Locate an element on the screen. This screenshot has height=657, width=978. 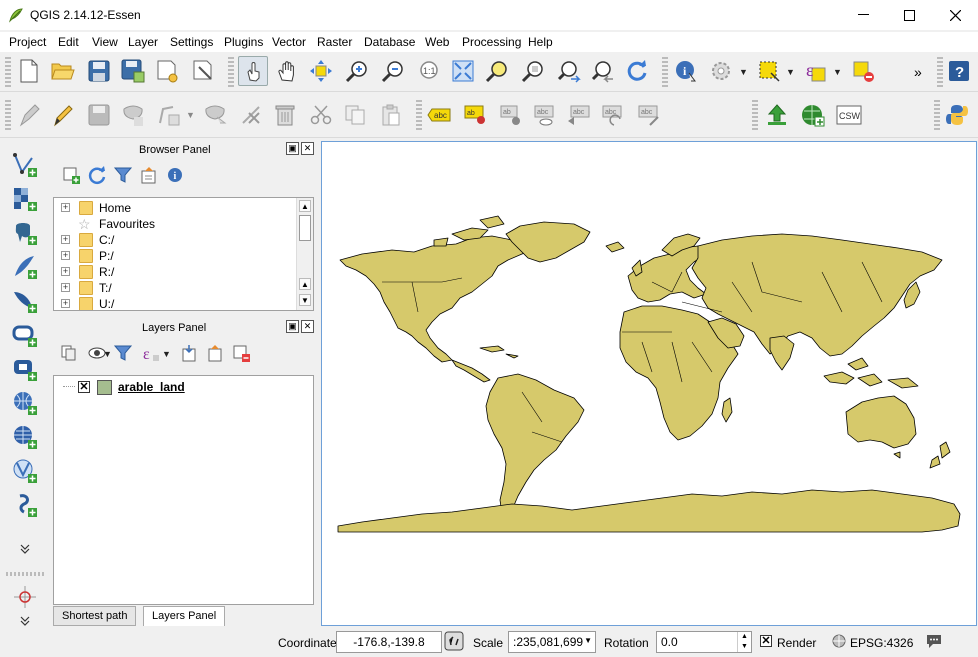
zoom-to-selection-icon is located at coordinates (497, 71).